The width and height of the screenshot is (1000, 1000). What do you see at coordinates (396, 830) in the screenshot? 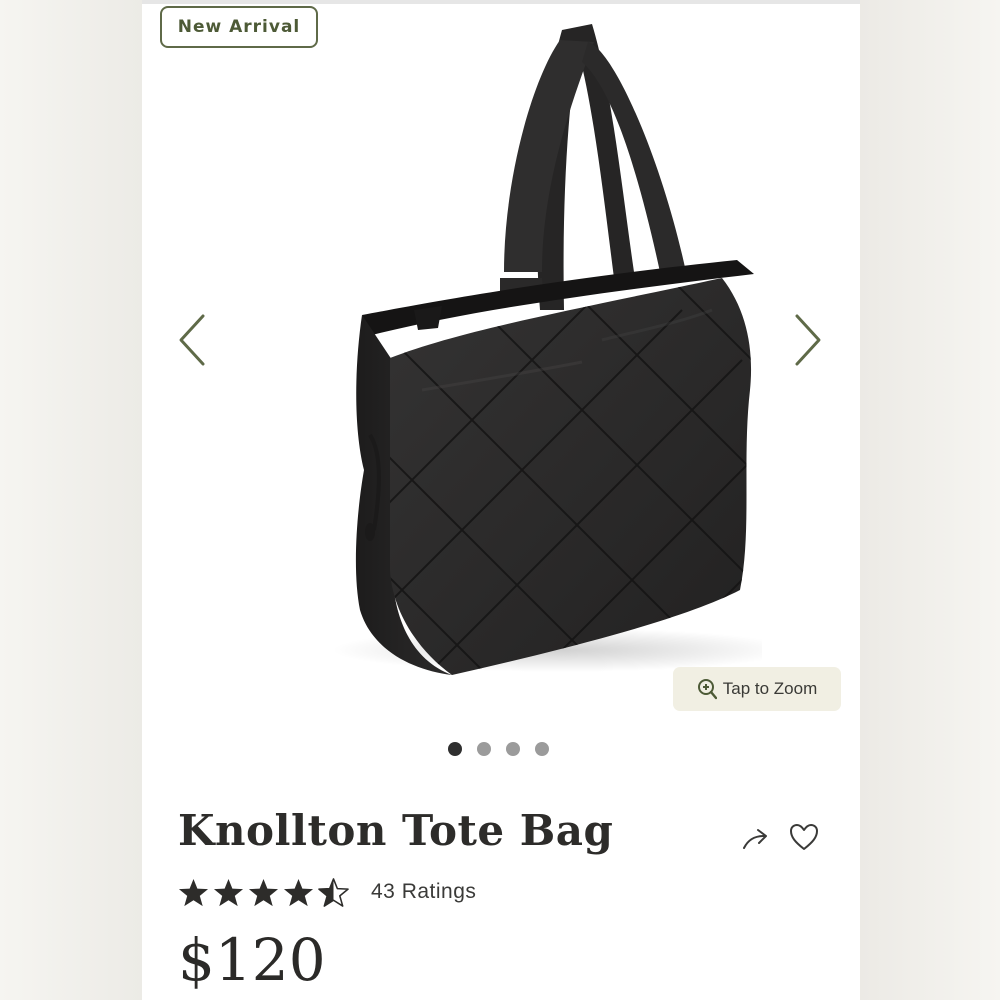
I see `product-title: Knollton Tote Bag` at bounding box center [396, 830].